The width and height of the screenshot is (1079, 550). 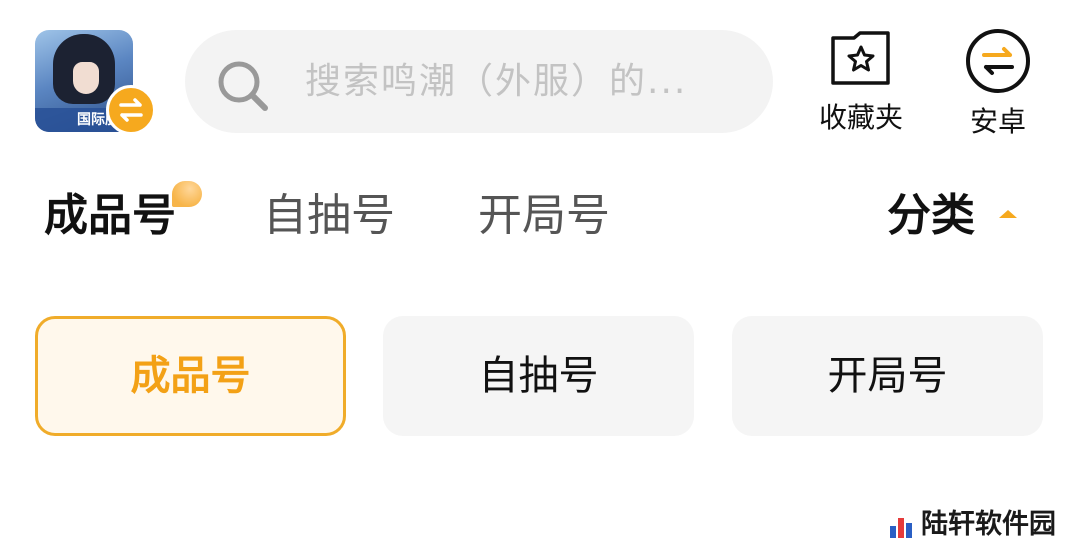 I want to click on chip-self-draw-account: 自抽号, so click(x=538, y=376).